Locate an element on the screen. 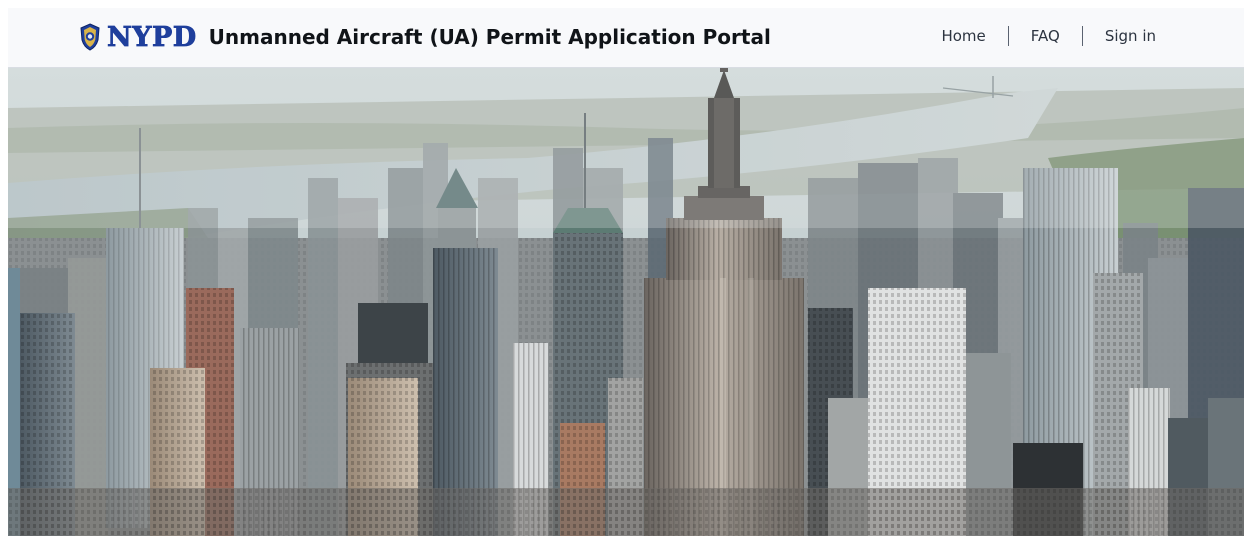 The image size is (1244, 536). nav-faq-link: FAQ is located at coordinates (1045, 36).